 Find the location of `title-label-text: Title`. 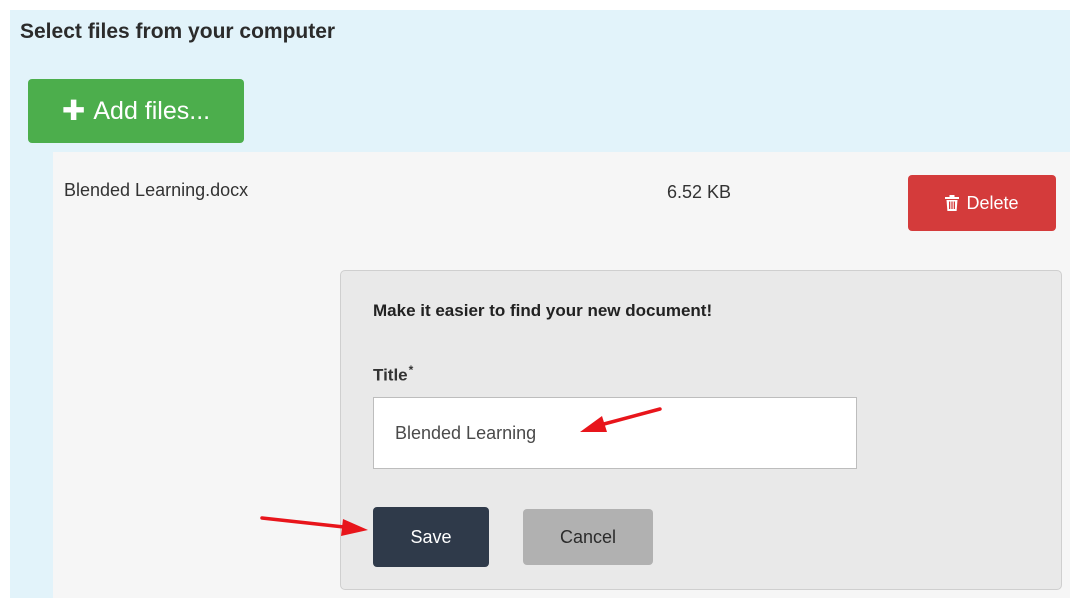

title-label-text: Title is located at coordinates (390, 375).